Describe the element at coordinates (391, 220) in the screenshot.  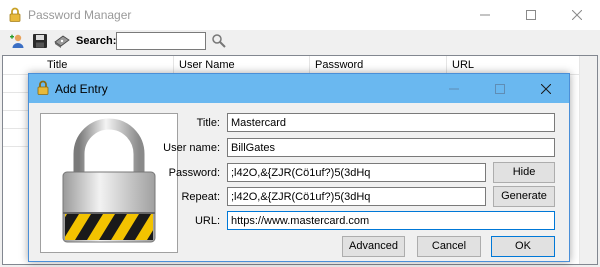
I see `url-field` at that location.